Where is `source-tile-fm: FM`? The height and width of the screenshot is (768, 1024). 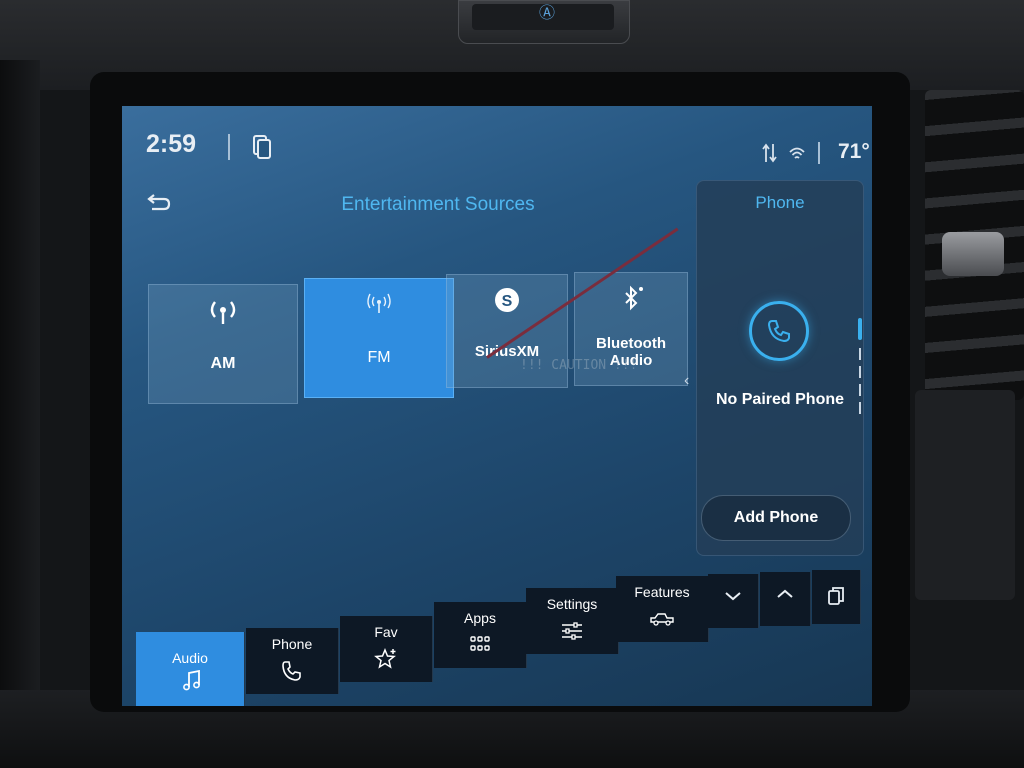
source-tile-fm: FM is located at coordinates (379, 338).